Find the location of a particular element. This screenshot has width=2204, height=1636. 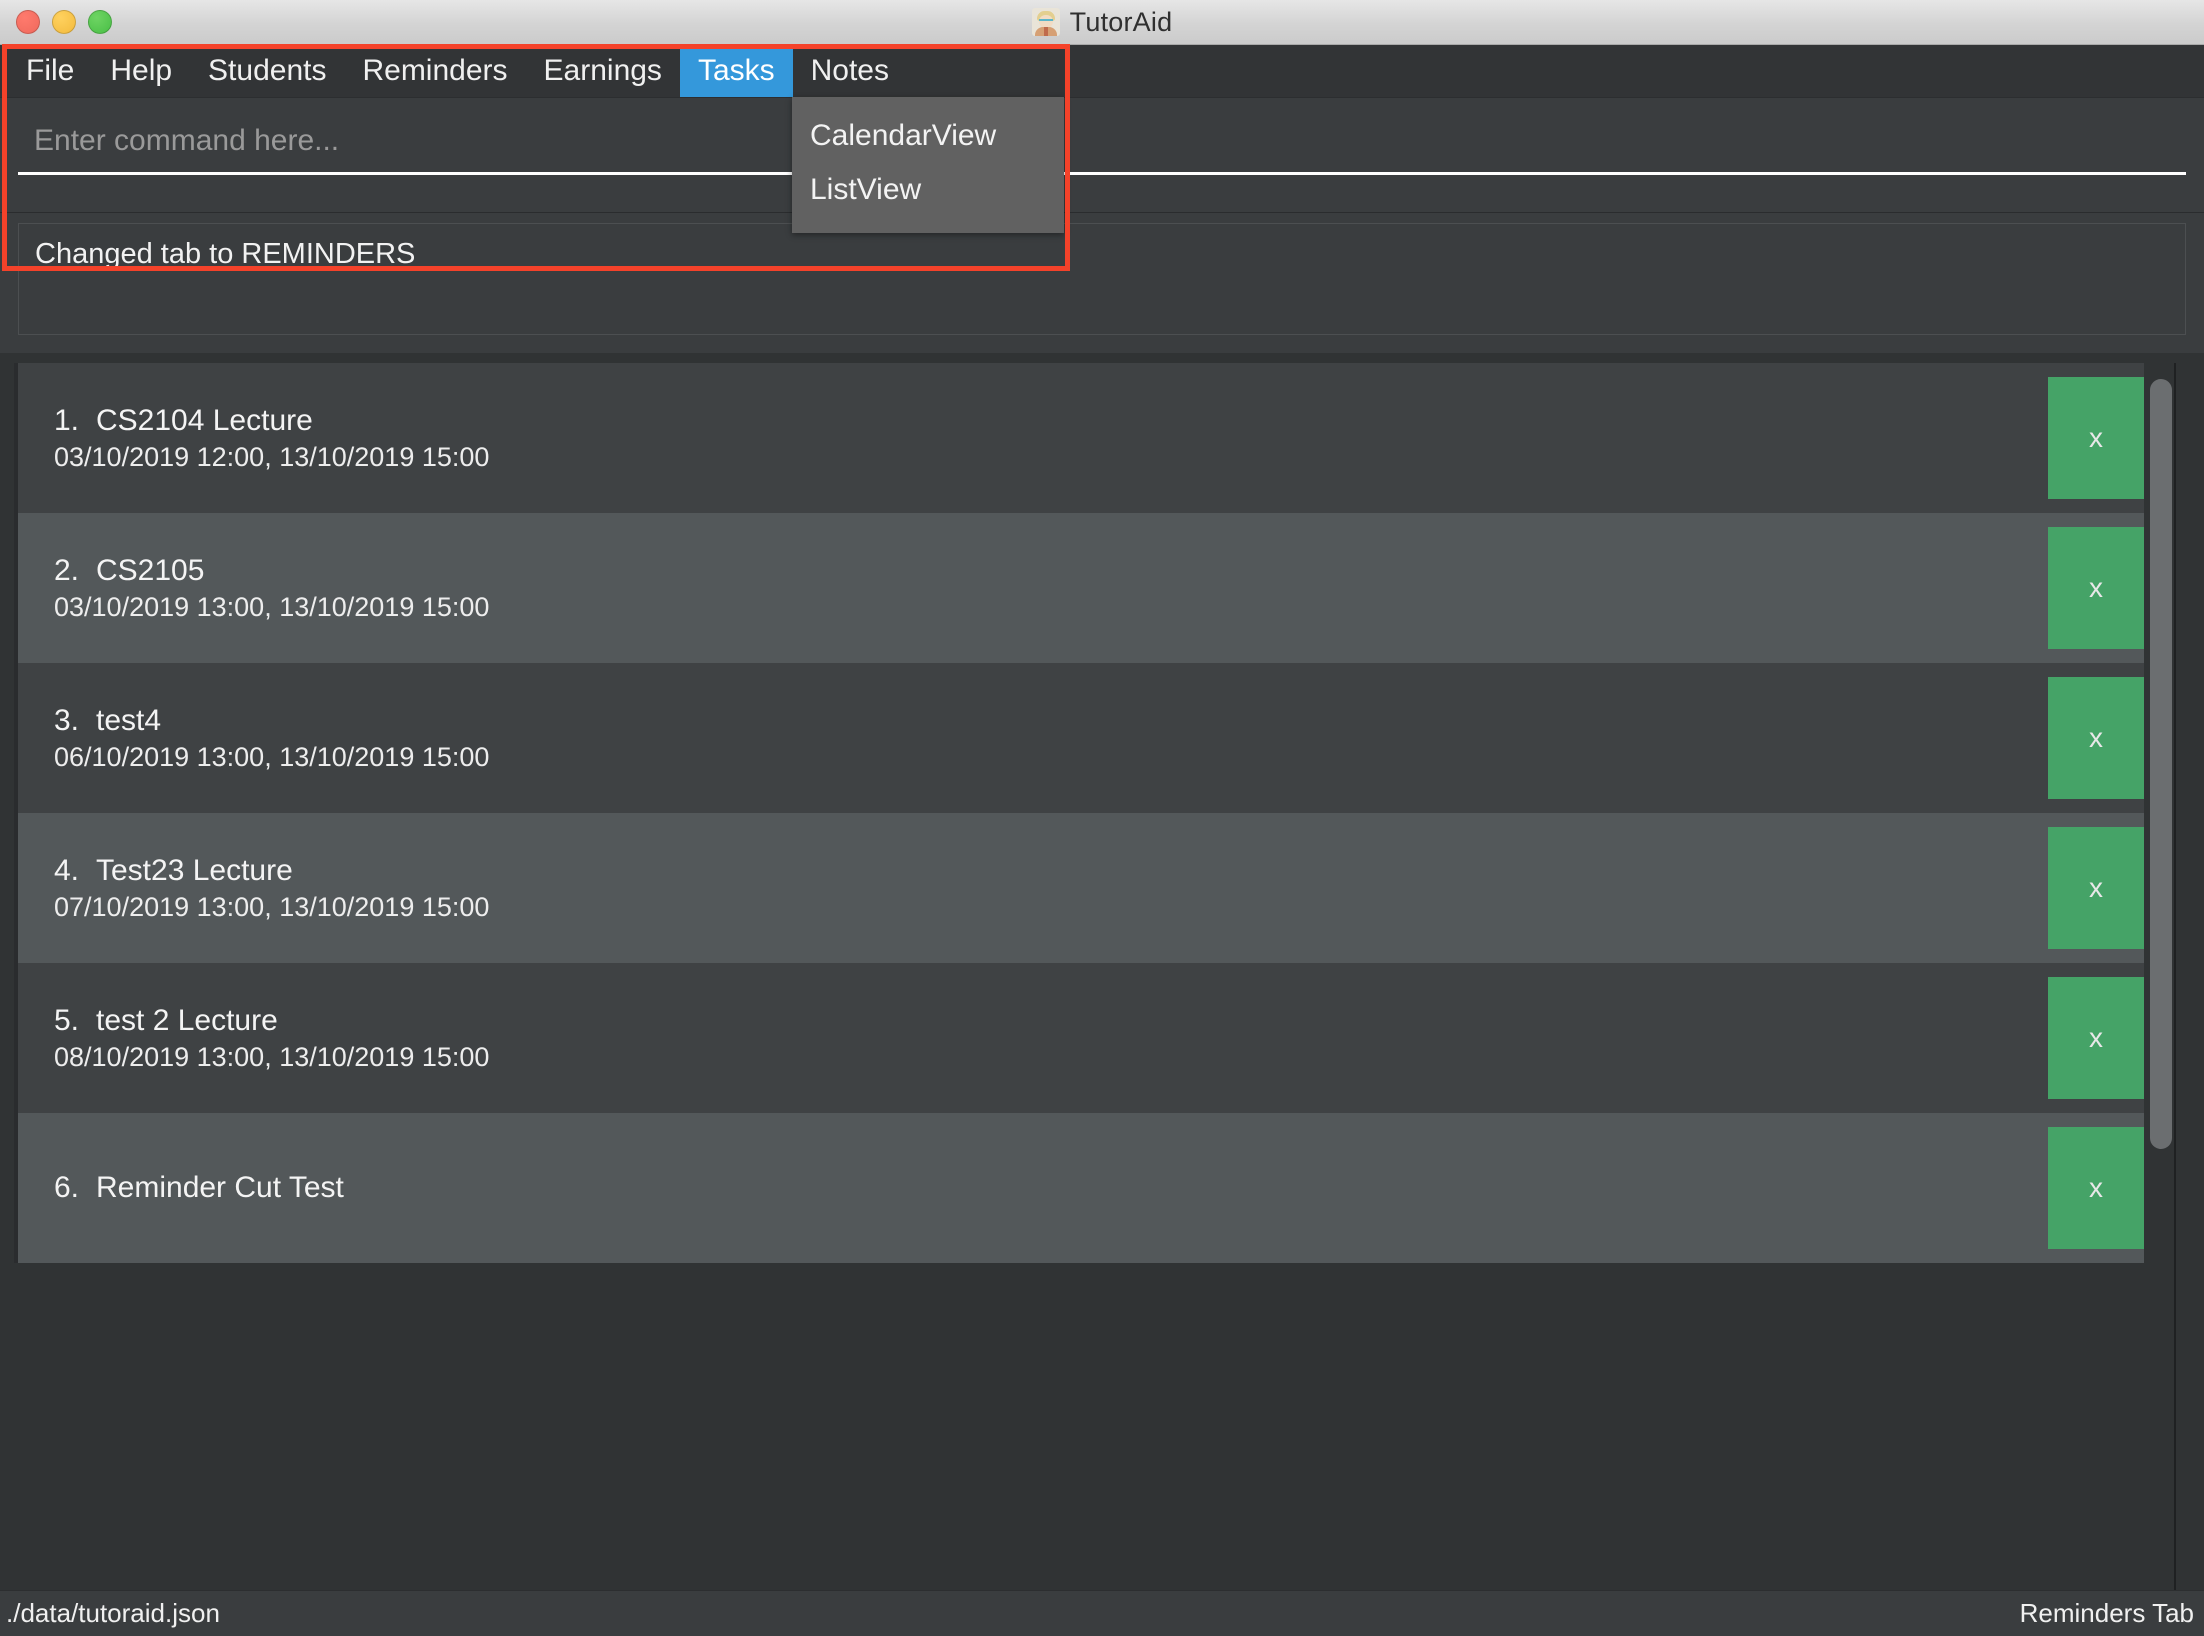

row-index: 6. is located at coordinates (67, 1187).